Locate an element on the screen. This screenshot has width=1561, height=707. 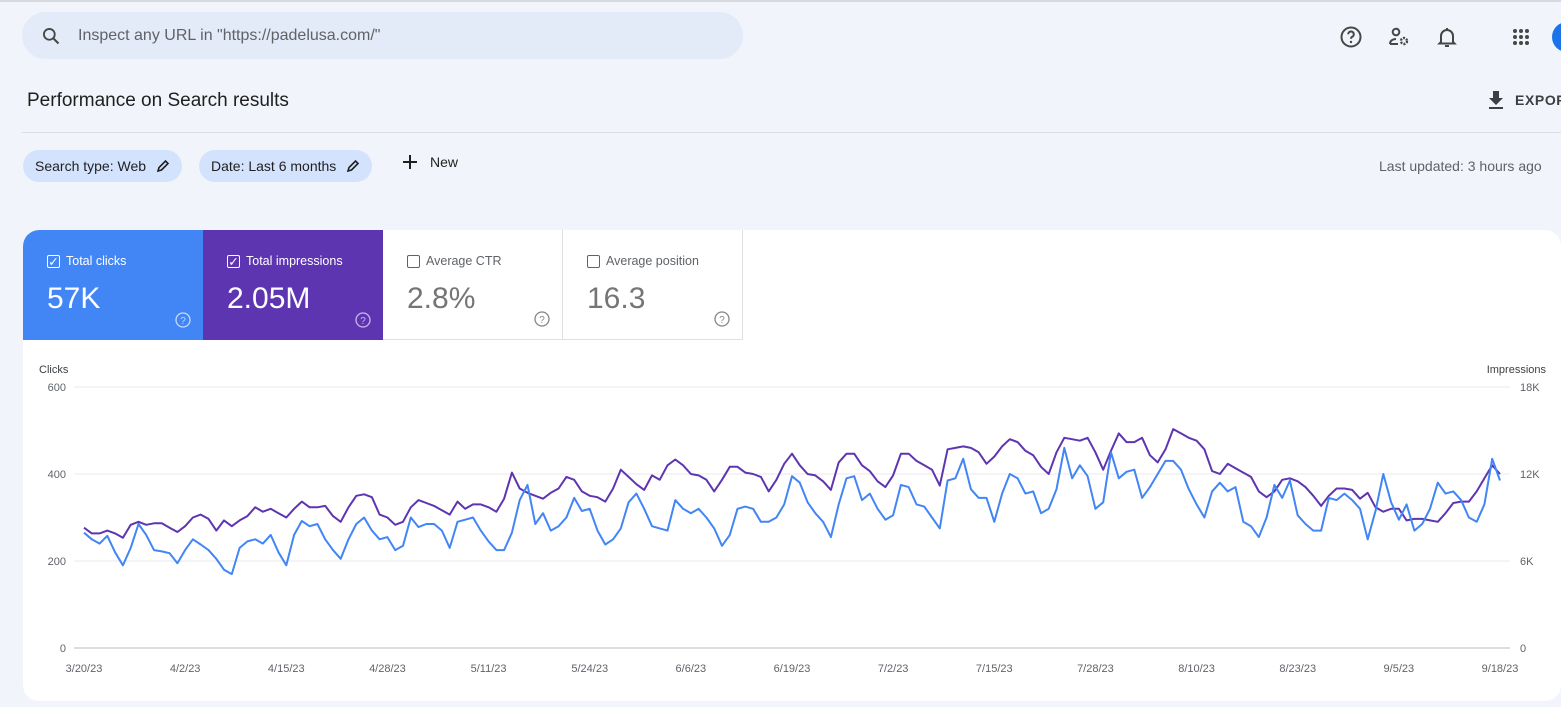
url-inspection-search is located at coordinates (382, 35).